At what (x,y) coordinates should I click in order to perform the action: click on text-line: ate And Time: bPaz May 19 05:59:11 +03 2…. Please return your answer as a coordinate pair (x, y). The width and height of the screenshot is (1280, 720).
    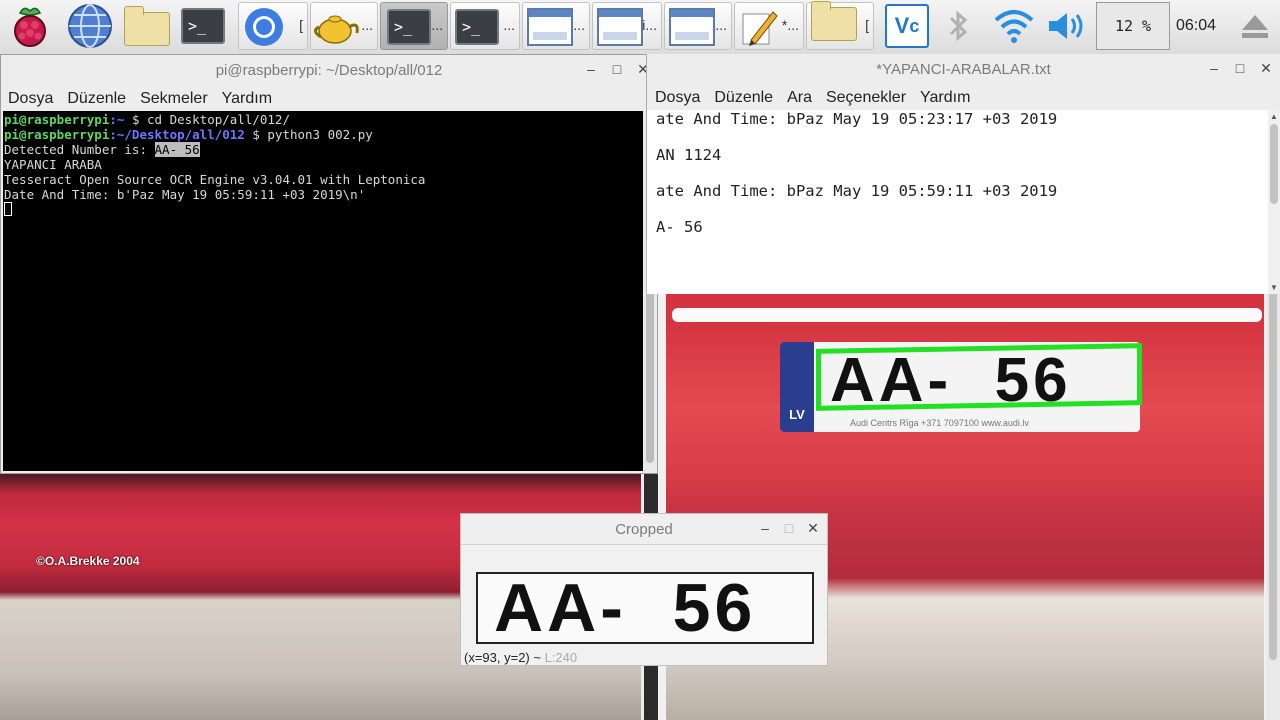
    Looking at the image, I should click on (857, 191).